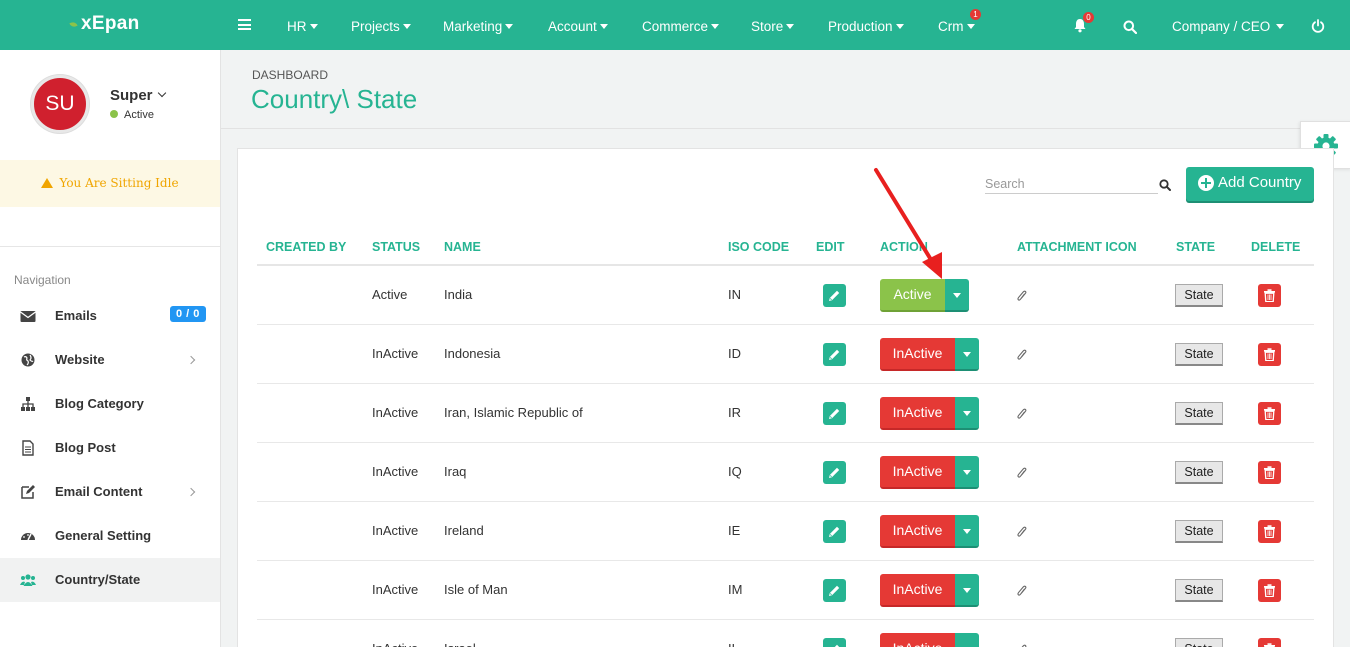 The height and width of the screenshot is (647, 1350). Describe the element at coordinates (161, 93) in the screenshot. I see `chevron-down-icon` at that location.